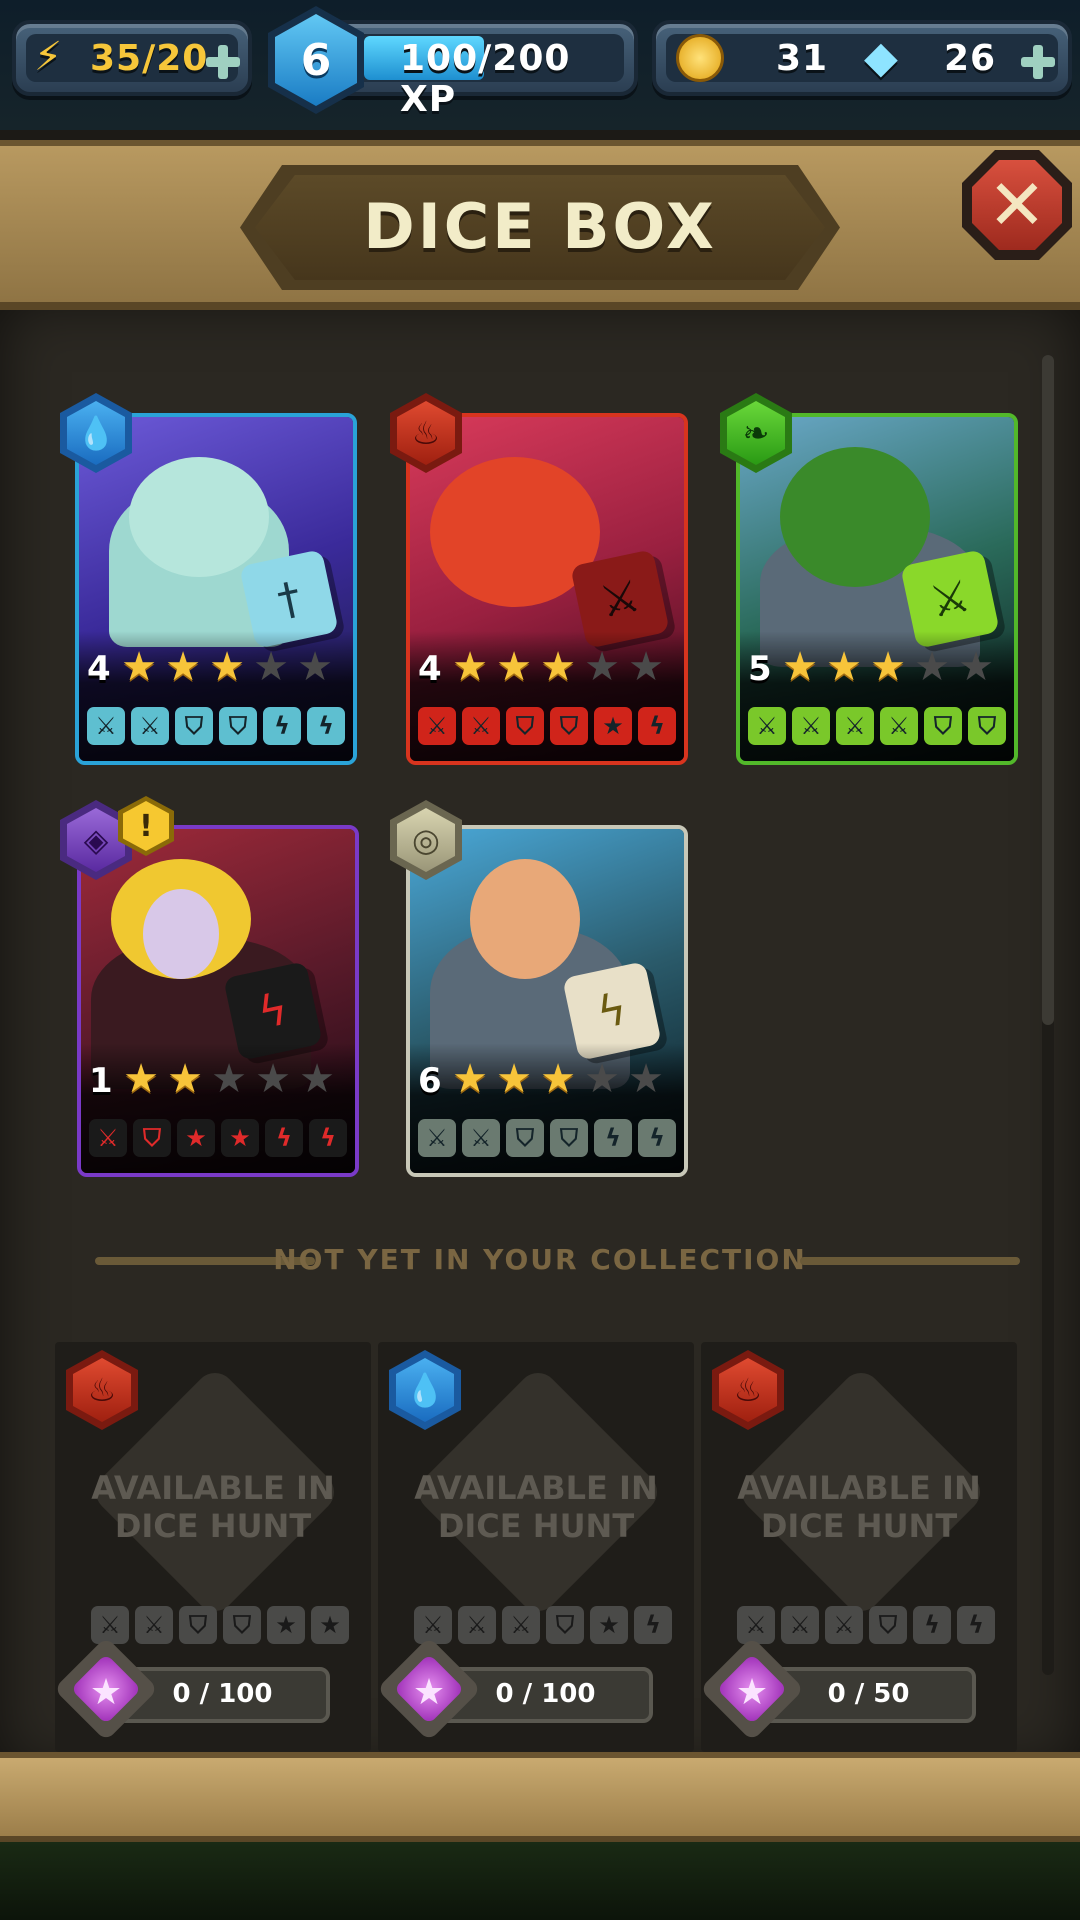 Image resolution: width=1080 pixels, height=1920 pixels. What do you see at coordinates (146, 826) in the screenshot?
I see `alert-icon: !` at bounding box center [146, 826].